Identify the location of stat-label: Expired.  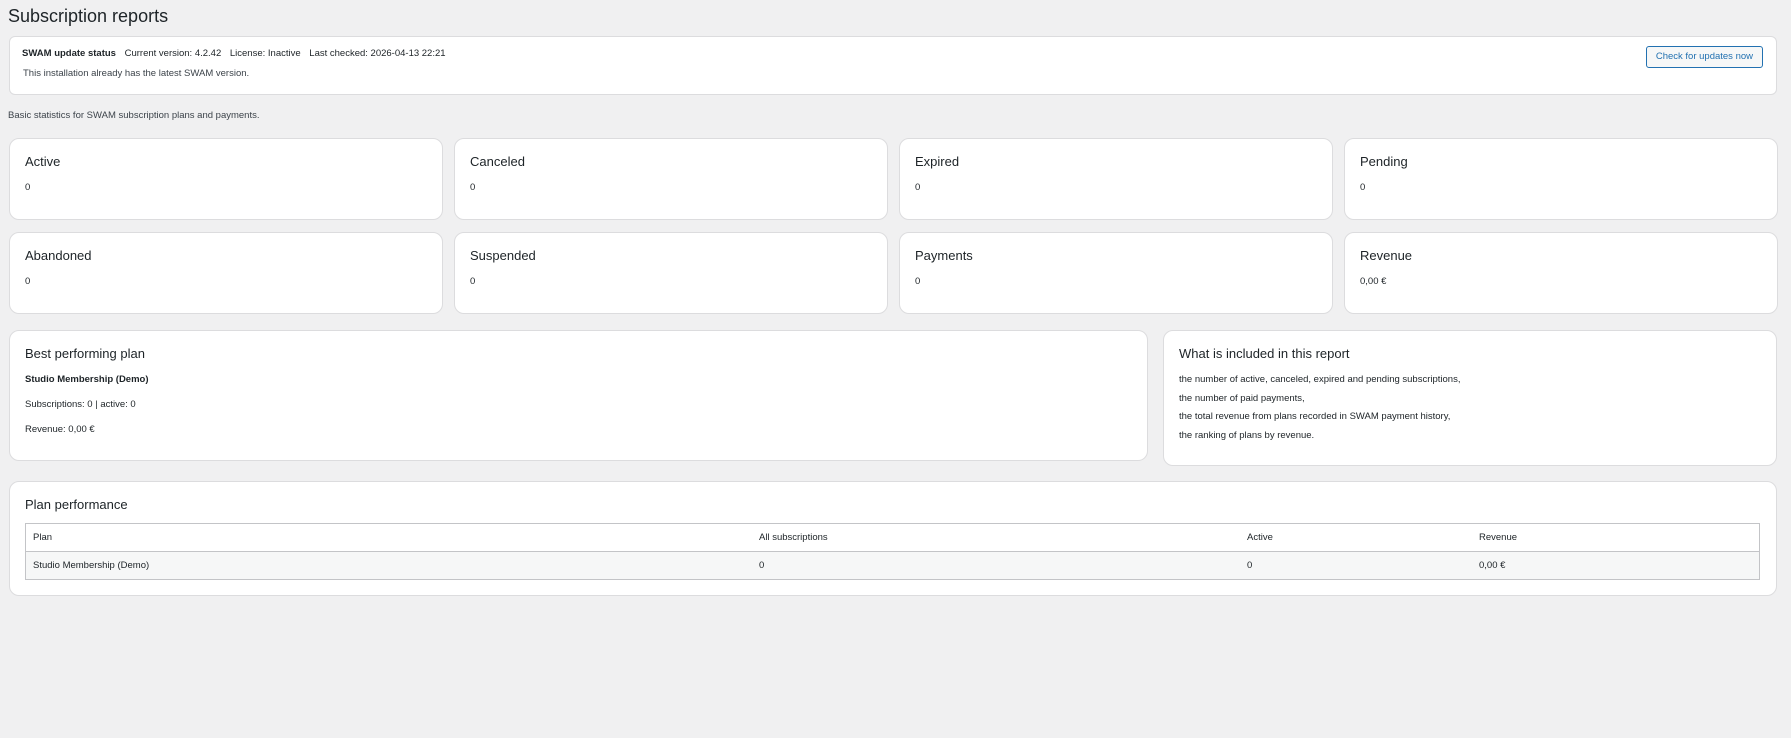
(937, 161).